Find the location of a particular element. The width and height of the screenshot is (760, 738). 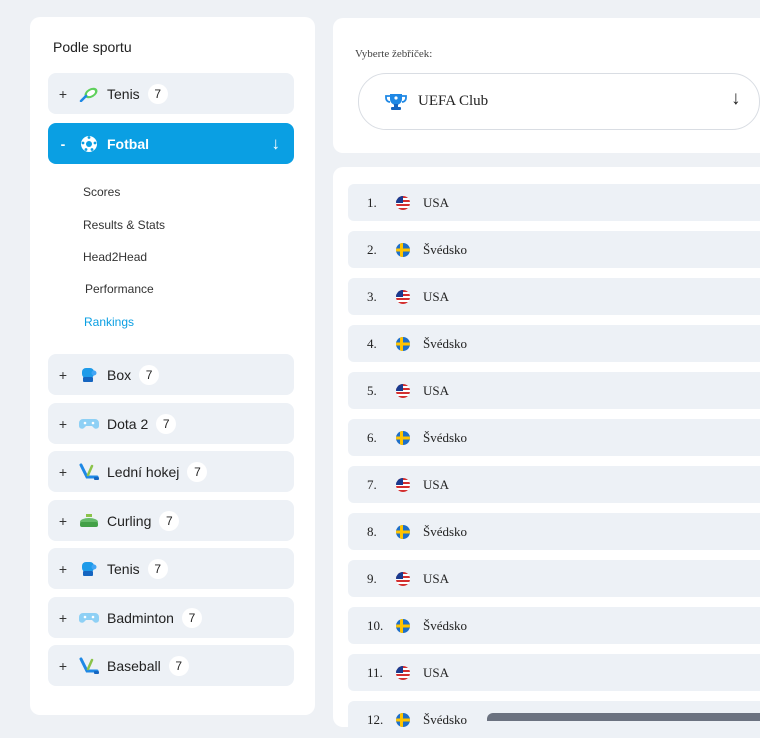

sport-label: Baseball is located at coordinates (134, 665).